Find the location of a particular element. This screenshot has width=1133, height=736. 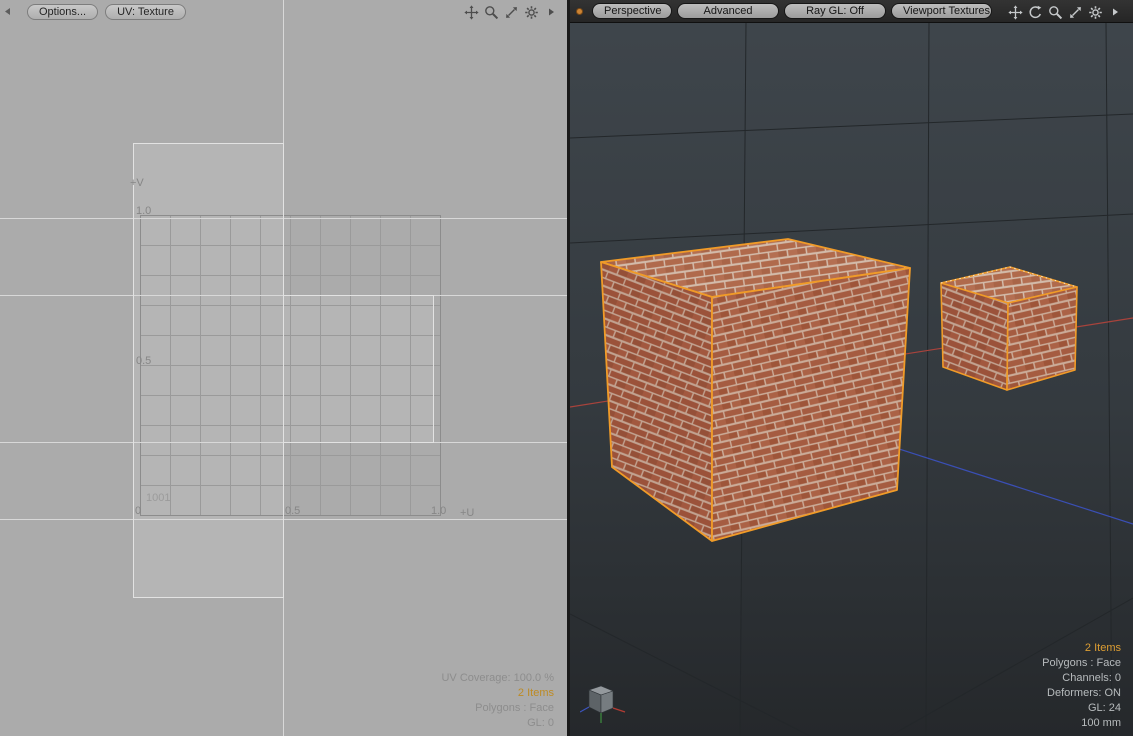

viewport-menu-dot-icon is located at coordinates (579, 11).